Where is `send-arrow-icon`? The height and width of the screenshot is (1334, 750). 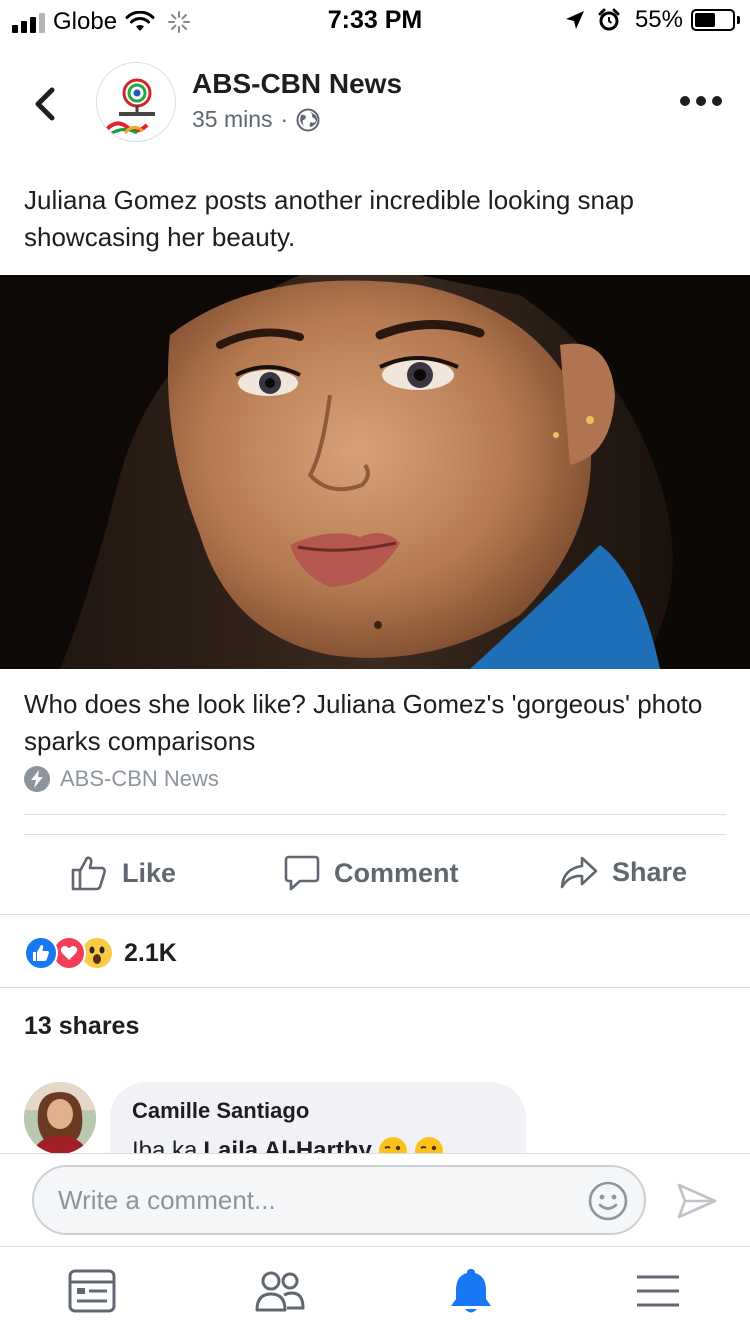
send-arrow-icon is located at coordinates (697, 1201).